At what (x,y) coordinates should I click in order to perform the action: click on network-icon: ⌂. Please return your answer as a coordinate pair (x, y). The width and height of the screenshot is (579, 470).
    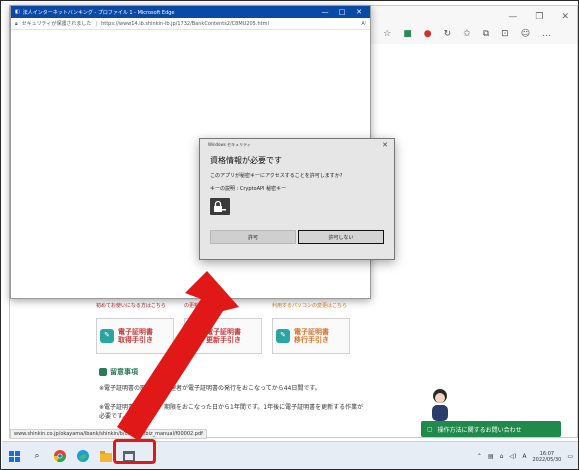
    Looking at the image, I should click on (502, 456).